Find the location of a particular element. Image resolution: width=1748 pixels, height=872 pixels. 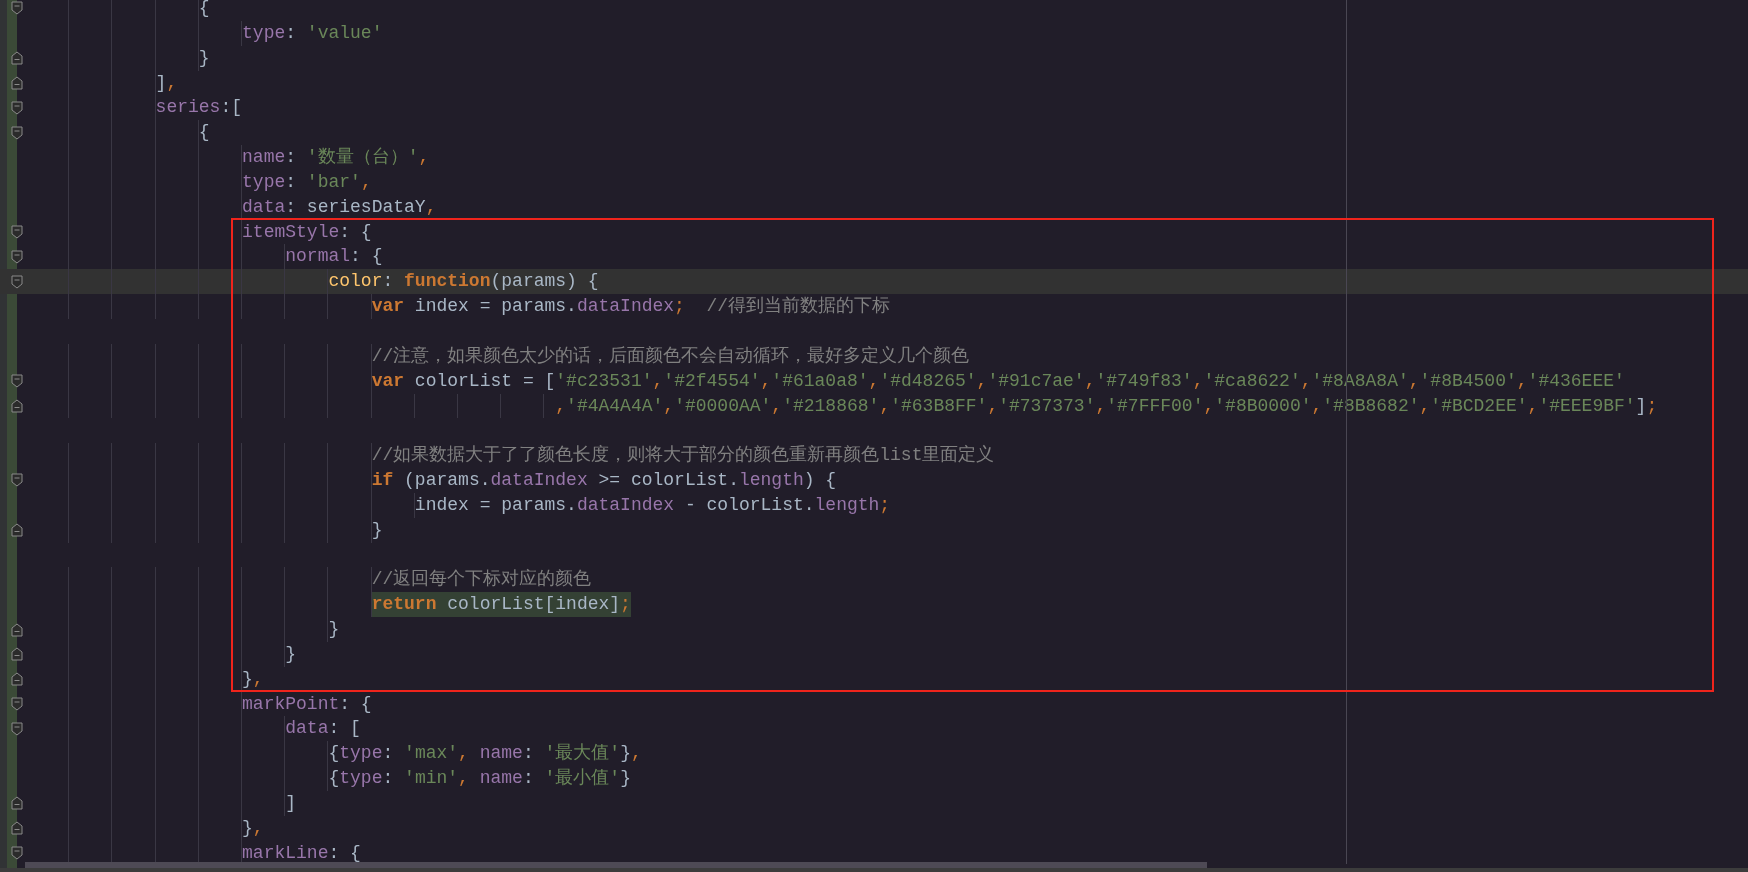

string-literal: '#8B4500' is located at coordinates (1468, 380).